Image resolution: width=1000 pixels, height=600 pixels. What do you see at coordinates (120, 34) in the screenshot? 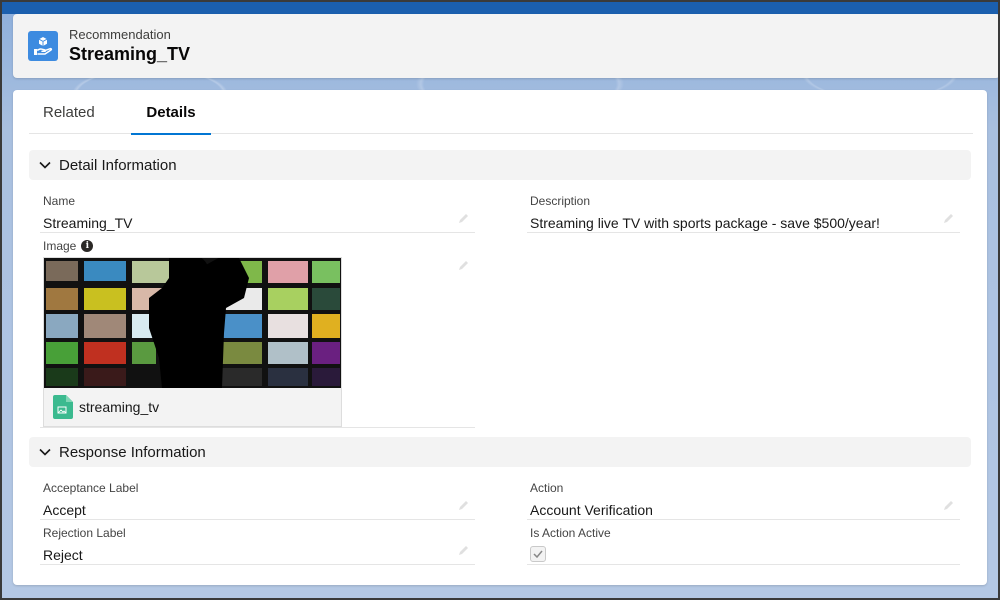
I see `object-type-label: Recommendation` at bounding box center [120, 34].